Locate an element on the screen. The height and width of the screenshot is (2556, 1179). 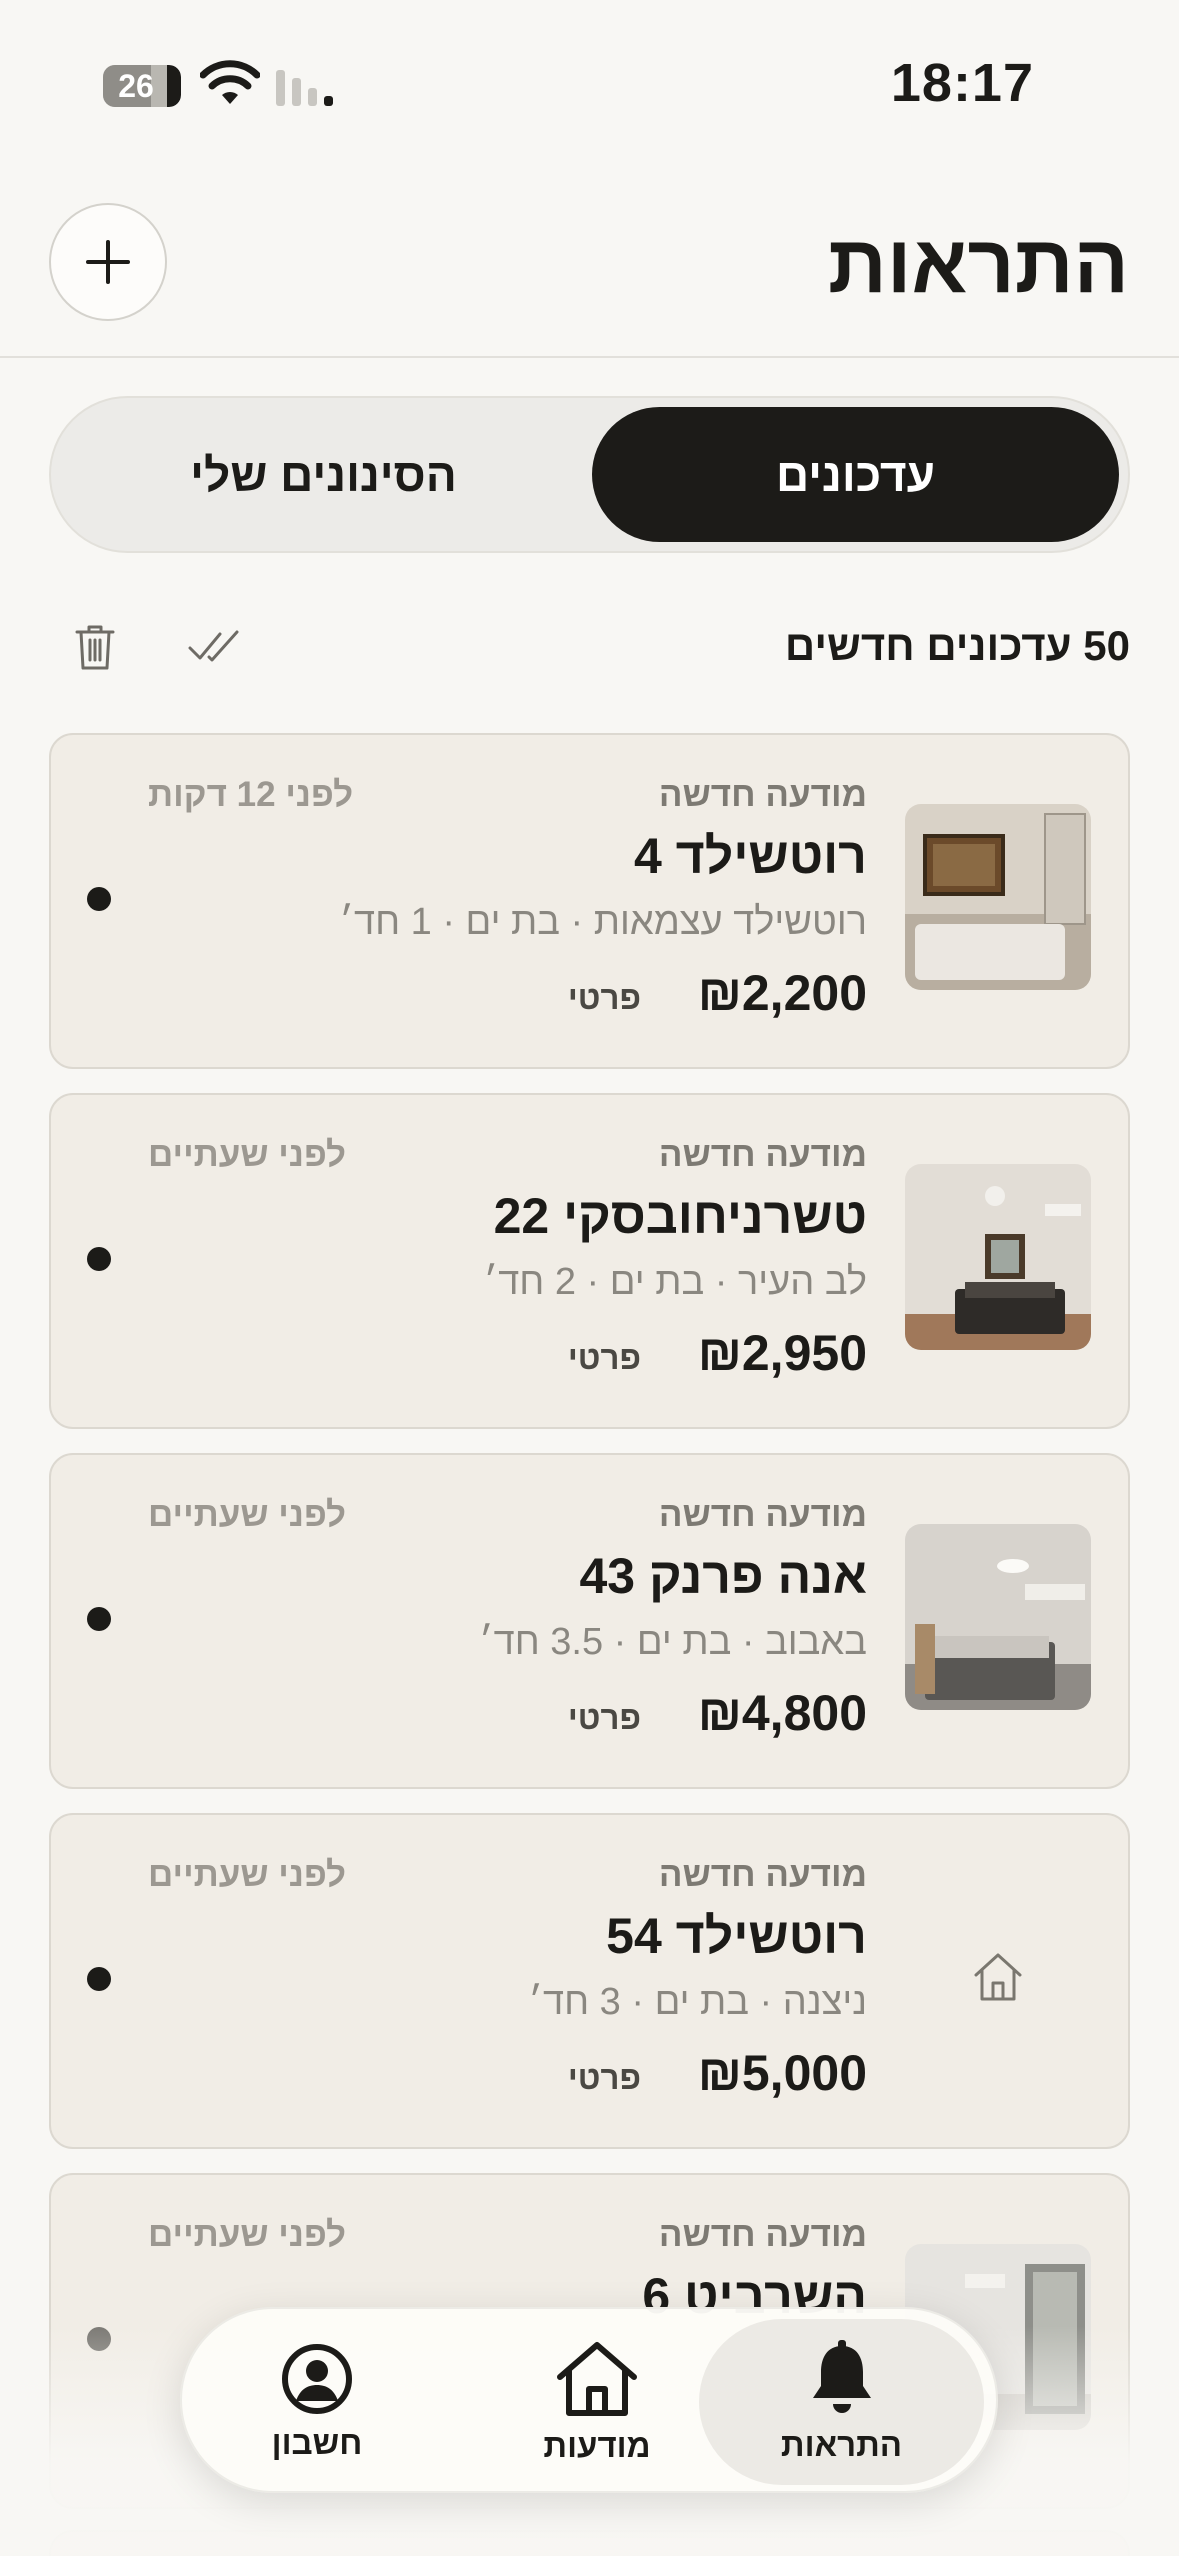
mark-all-read-icon is located at coordinates (214, 646).